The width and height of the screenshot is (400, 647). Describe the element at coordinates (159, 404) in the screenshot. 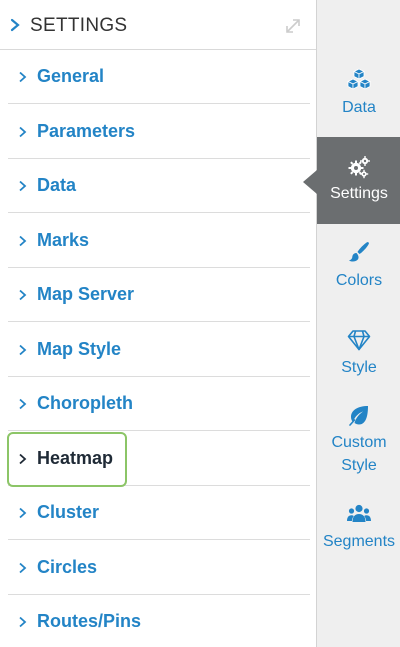

I see `section-choropleth: Choropleth` at that location.